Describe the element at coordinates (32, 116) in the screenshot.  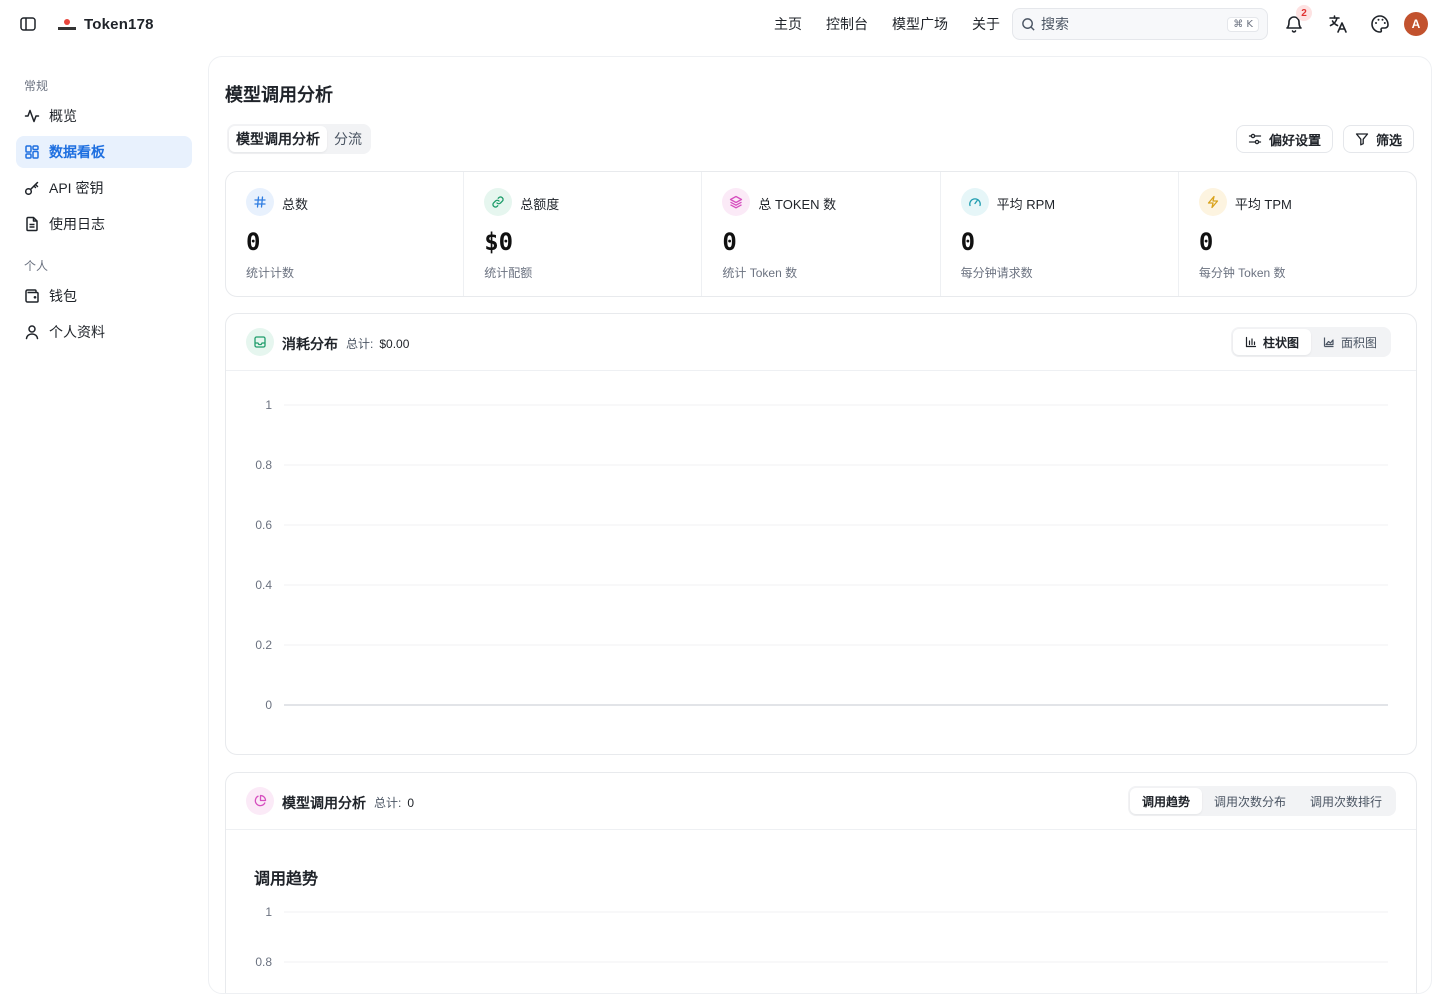
I see `activity-icon` at that location.